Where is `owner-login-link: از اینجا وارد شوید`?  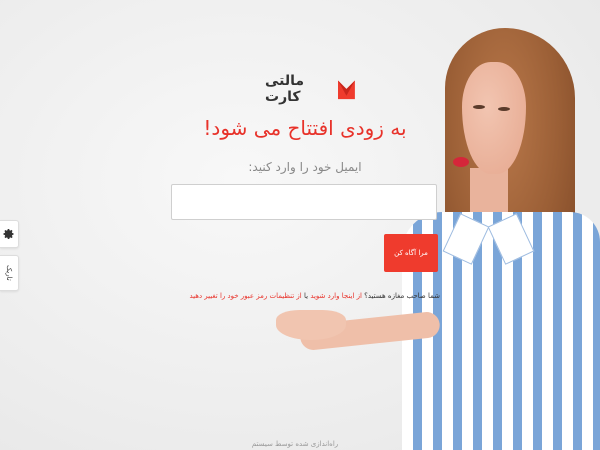 owner-login-link: از اینجا وارد شوید is located at coordinates (336, 296).